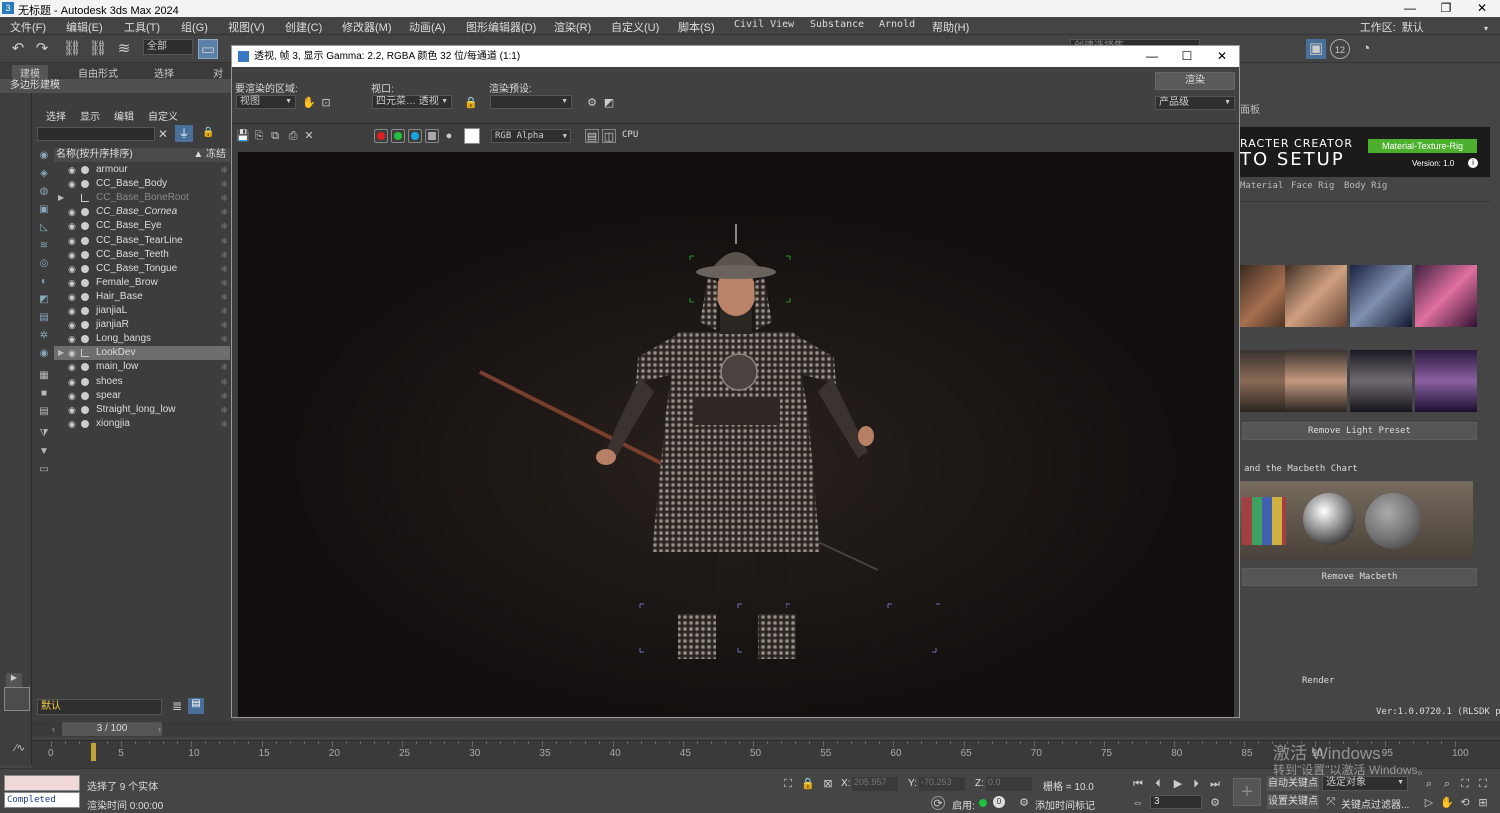 Image resolution: width=1500 pixels, height=813 pixels. What do you see at coordinates (1316, 381) in the screenshot?
I see `body-preset-thumb` at bounding box center [1316, 381].